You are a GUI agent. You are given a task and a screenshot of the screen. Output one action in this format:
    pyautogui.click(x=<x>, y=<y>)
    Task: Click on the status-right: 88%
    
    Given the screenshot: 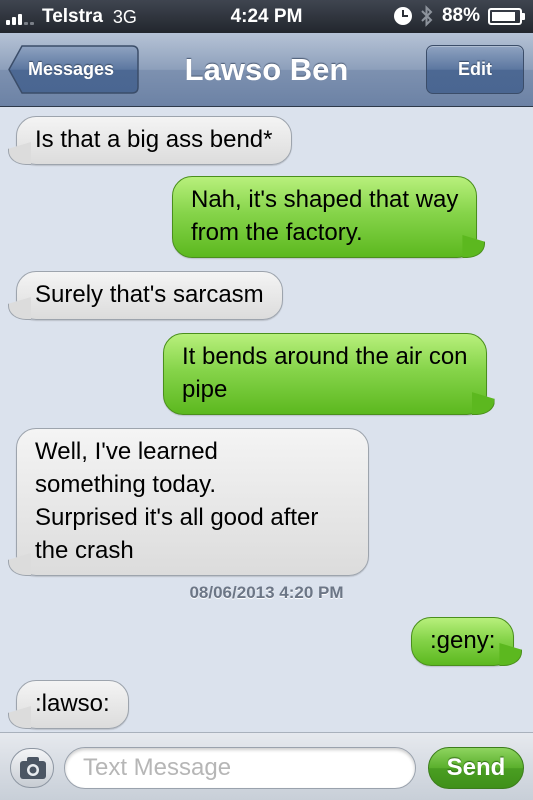 What is the action you would take?
    pyautogui.click(x=459, y=16)
    